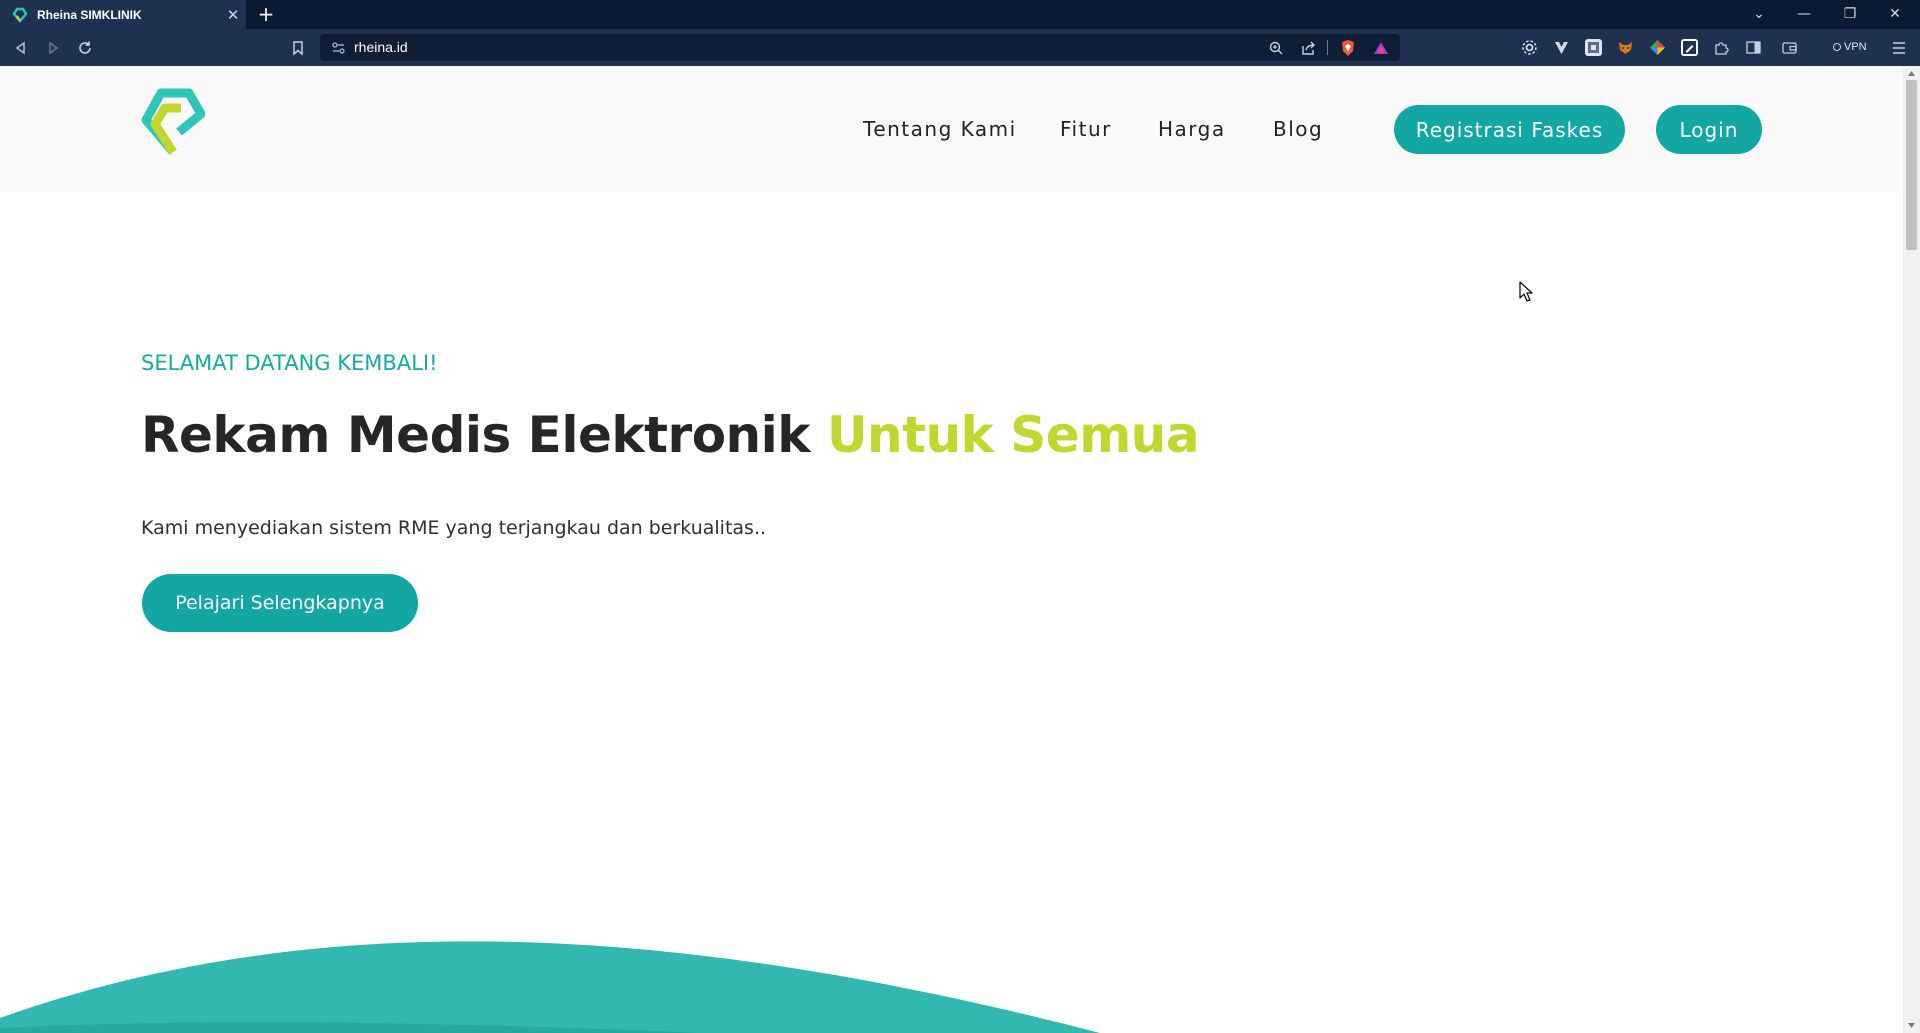 The width and height of the screenshot is (1920, 1033). I want to click on reload-button, so click(85, 48).